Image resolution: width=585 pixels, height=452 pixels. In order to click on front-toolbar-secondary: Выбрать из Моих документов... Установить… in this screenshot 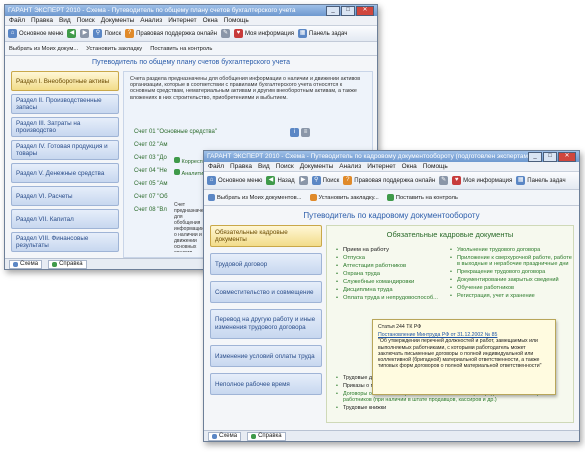, I will do `click(391, 198)`.